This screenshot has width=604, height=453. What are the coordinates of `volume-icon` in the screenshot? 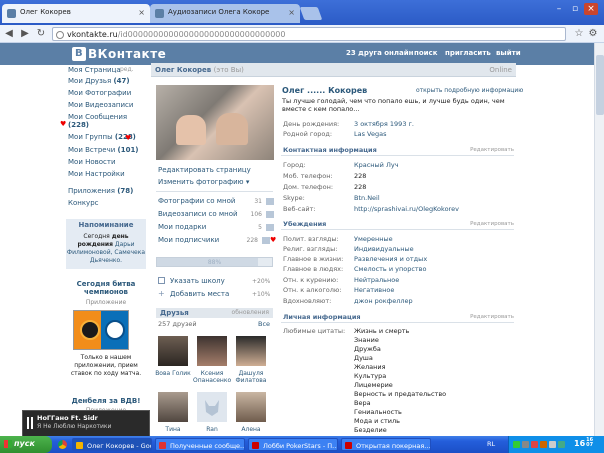 It's located at (552, 444).